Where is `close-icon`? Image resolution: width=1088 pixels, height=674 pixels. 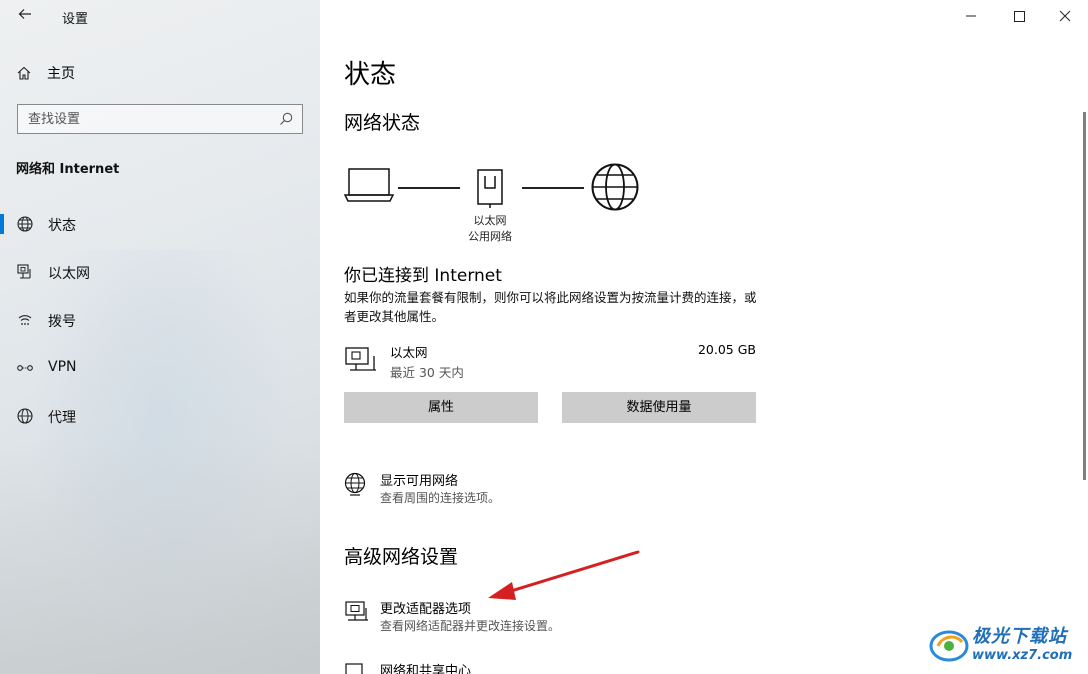 close-icon is located at coordinates (1065, 16).